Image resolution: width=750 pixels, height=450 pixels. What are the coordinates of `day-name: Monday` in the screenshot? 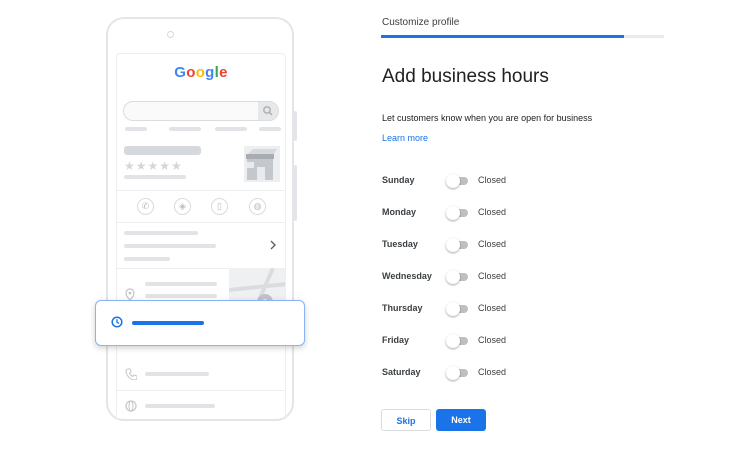 It's located at (399, 212).